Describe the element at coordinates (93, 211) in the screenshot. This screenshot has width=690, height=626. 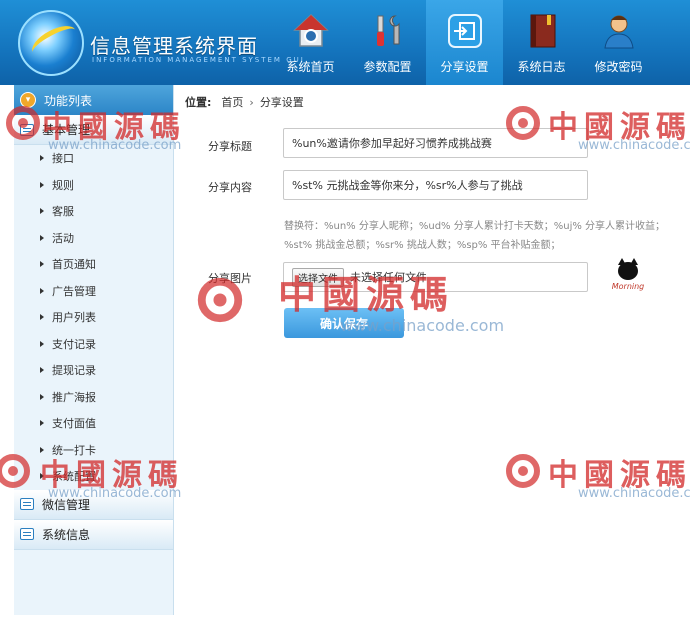
I see `sidebar-item-service: 客服` at that location.